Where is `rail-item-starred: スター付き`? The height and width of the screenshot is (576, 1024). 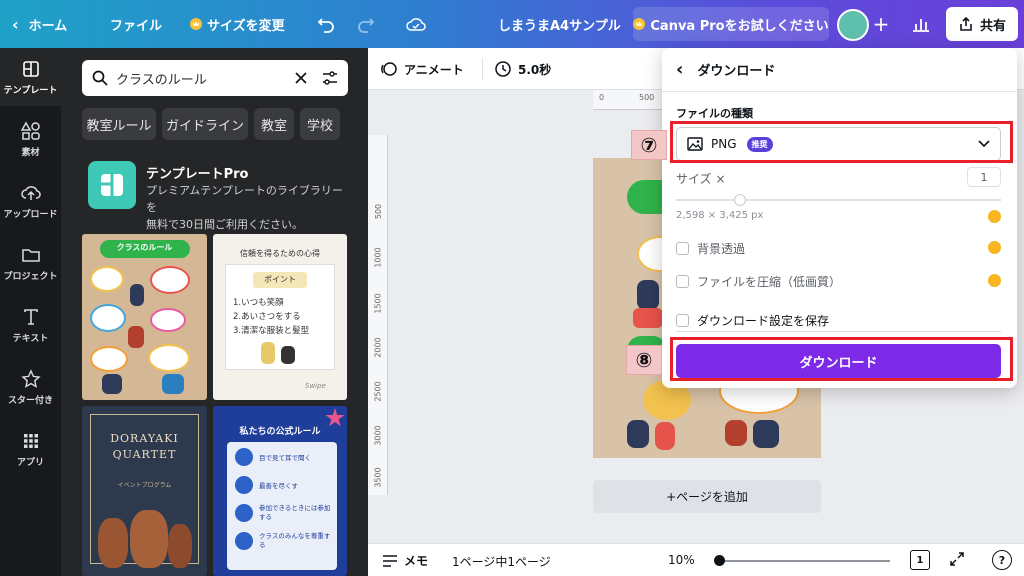
rail-item-starred: スター付き is located at coordinates (30, 387).